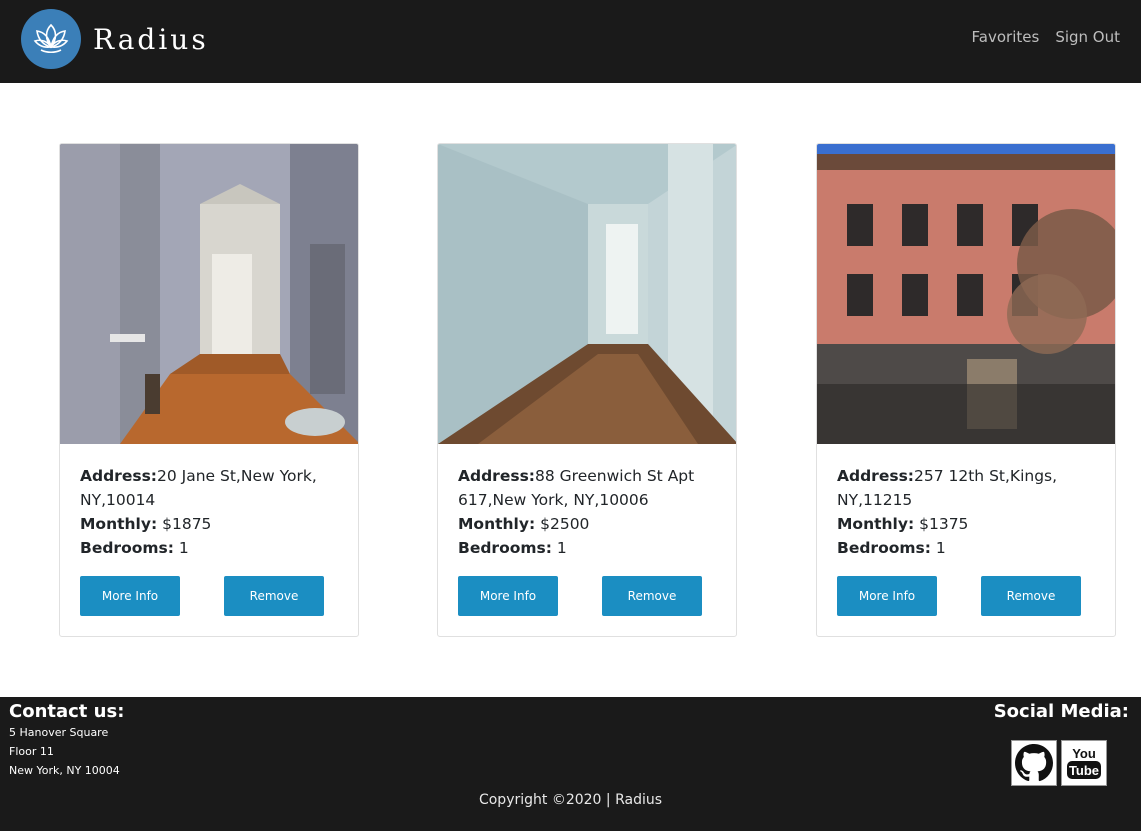  I want to click on monthly-value: $1875, so click(187, 524).